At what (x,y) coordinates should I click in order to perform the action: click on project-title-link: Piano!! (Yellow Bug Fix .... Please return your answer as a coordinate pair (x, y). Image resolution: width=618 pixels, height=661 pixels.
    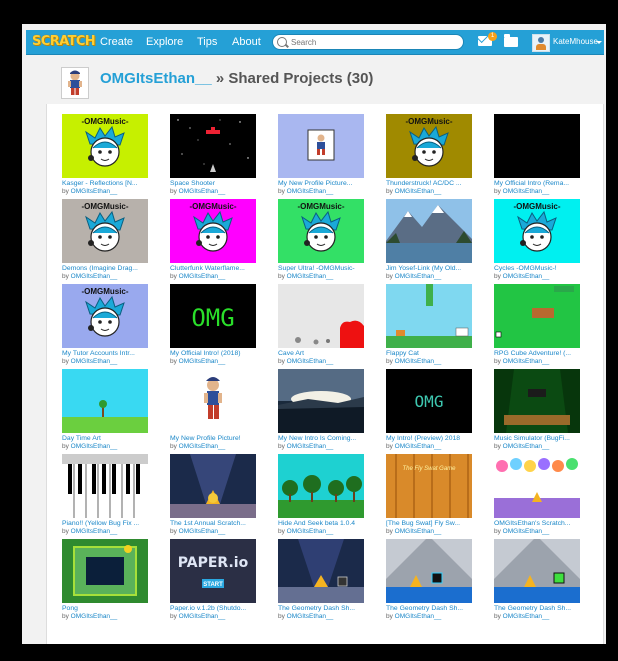
    Looking at the image, I should click on (114, 524).